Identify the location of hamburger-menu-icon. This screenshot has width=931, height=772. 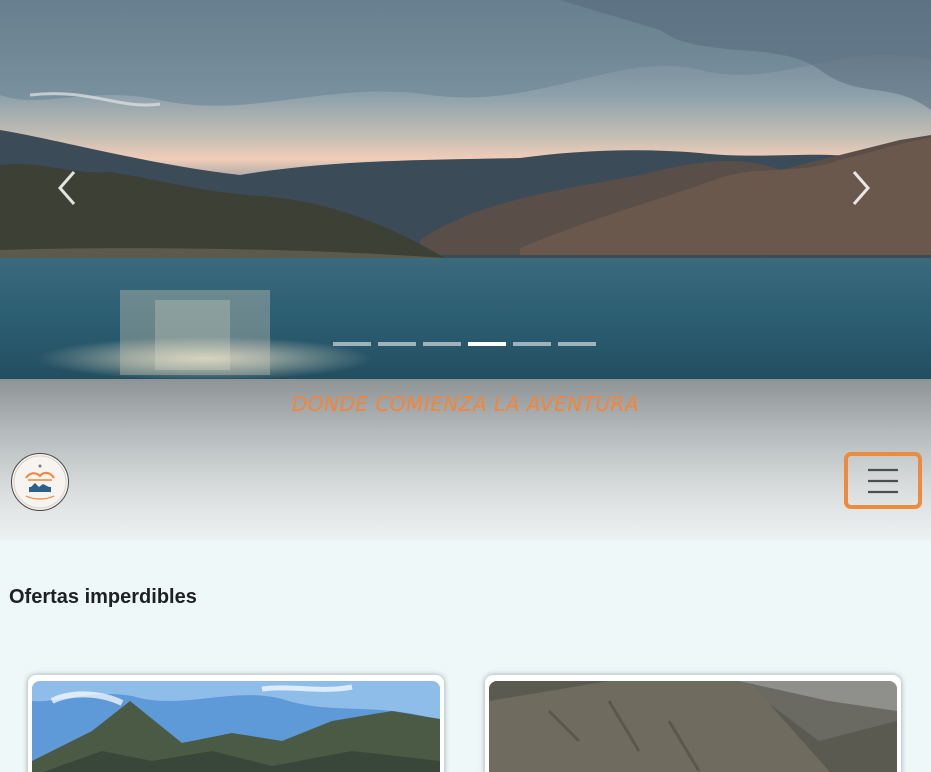
(883, 480).